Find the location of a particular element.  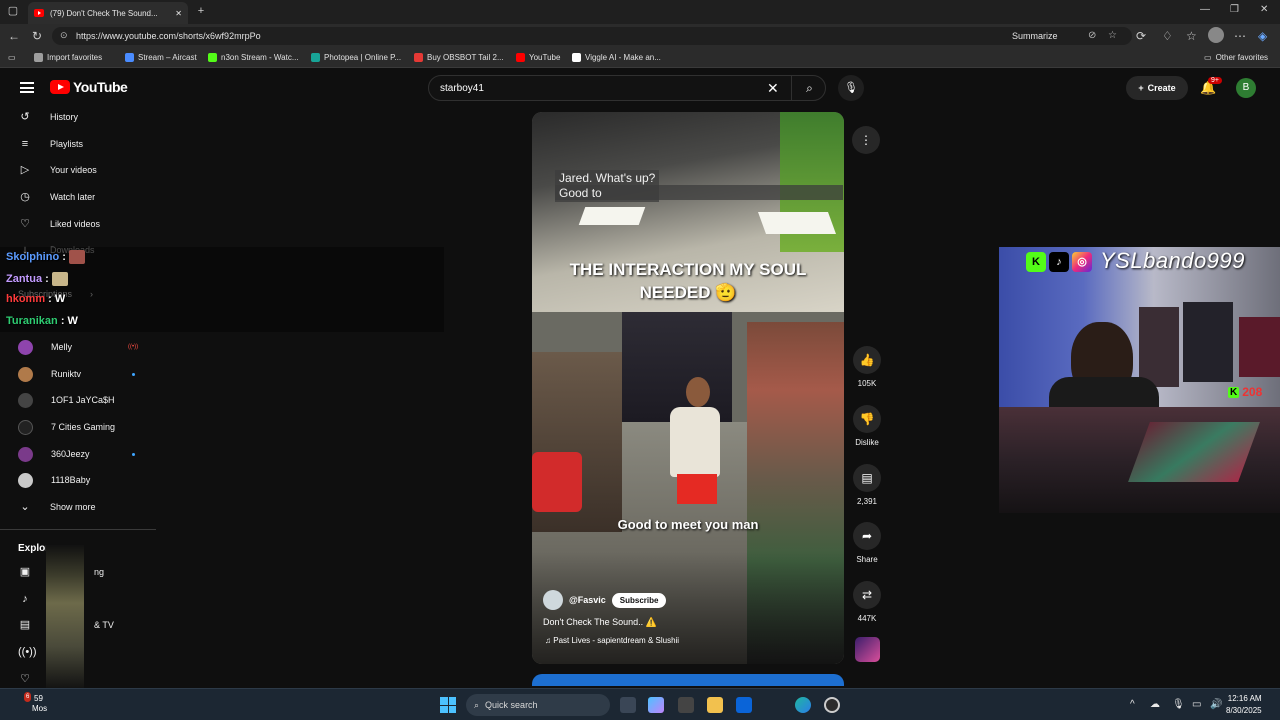

video-person is located at coordinates (697, 489).